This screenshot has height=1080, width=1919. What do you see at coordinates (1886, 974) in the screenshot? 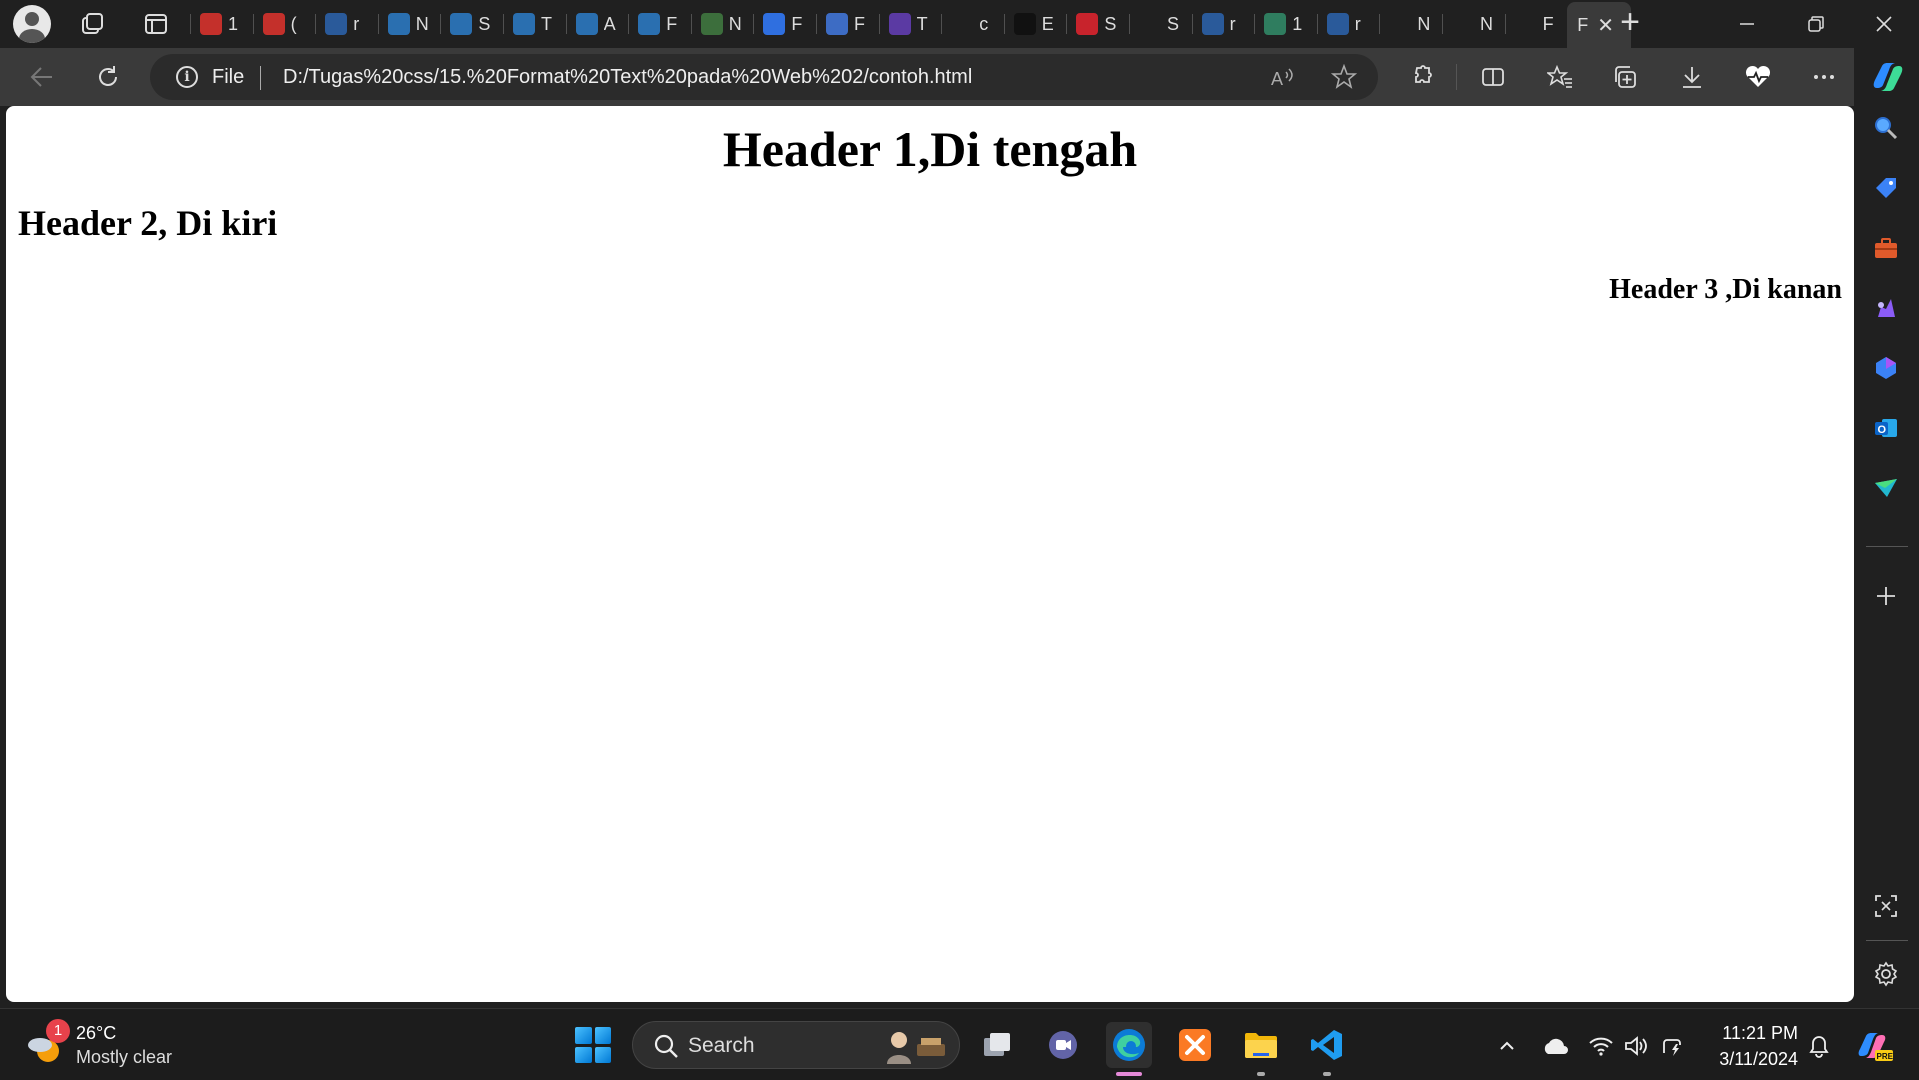
I see `sidebar-settings-gear-icon` at bounding box center [1886, 974].